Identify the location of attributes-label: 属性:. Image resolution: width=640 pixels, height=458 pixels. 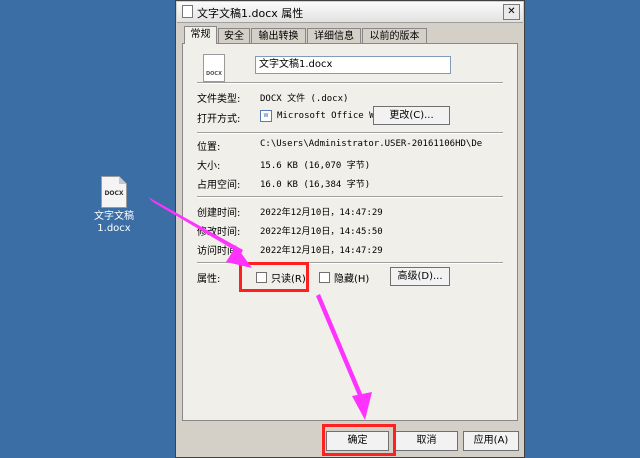
(209, 279).